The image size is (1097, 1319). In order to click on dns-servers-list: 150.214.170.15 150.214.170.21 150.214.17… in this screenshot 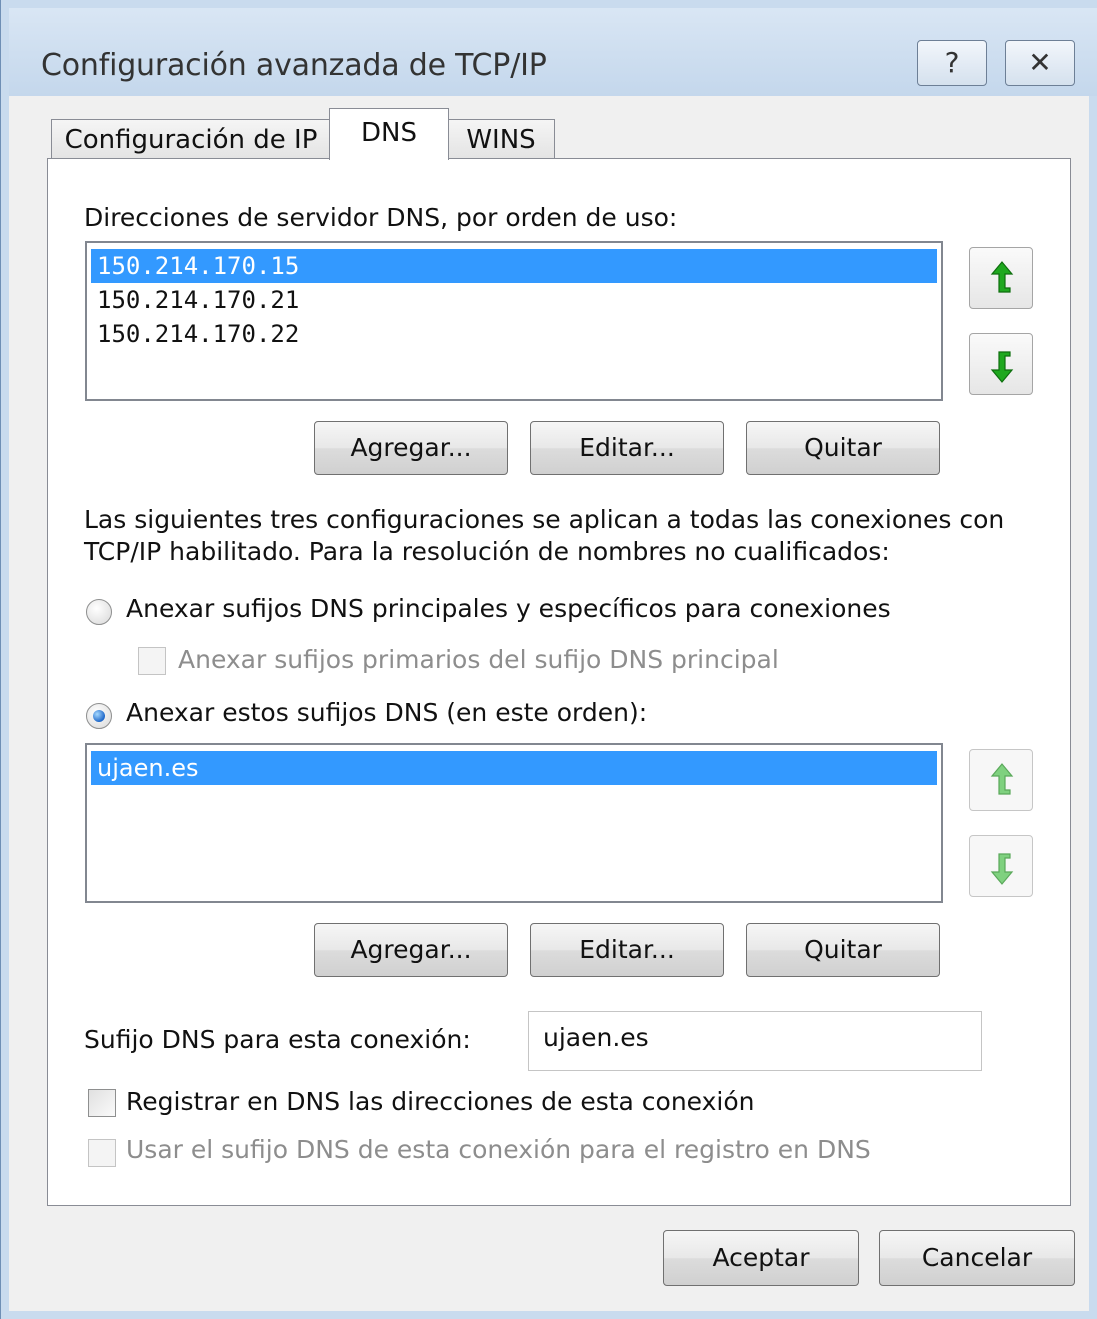, I will do `click(514, 321)`.